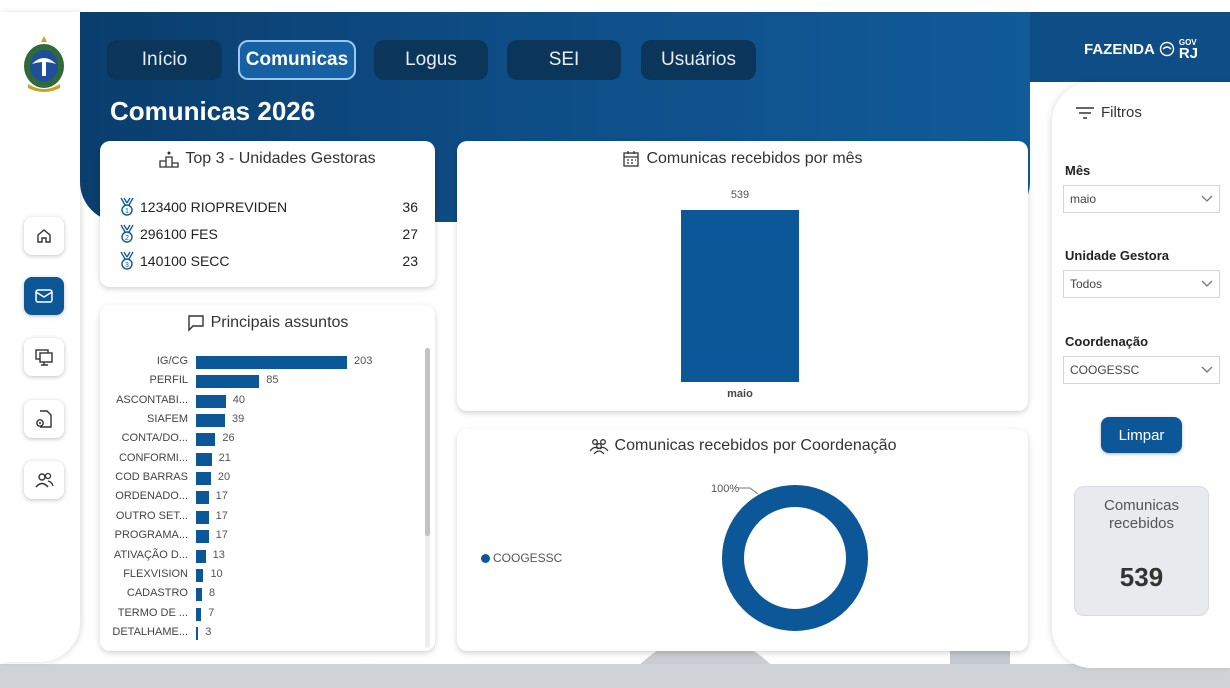  I want to click on users-icon, so click(44, 480).